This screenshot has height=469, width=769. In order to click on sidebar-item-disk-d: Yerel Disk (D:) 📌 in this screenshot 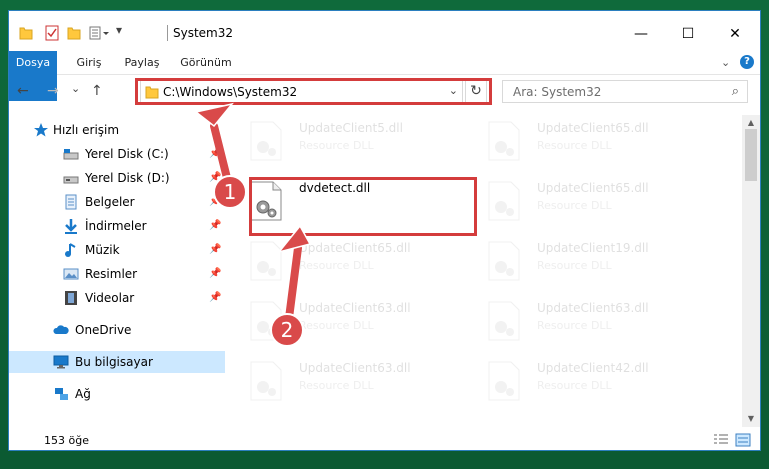, I will do `click(117, 178)`.